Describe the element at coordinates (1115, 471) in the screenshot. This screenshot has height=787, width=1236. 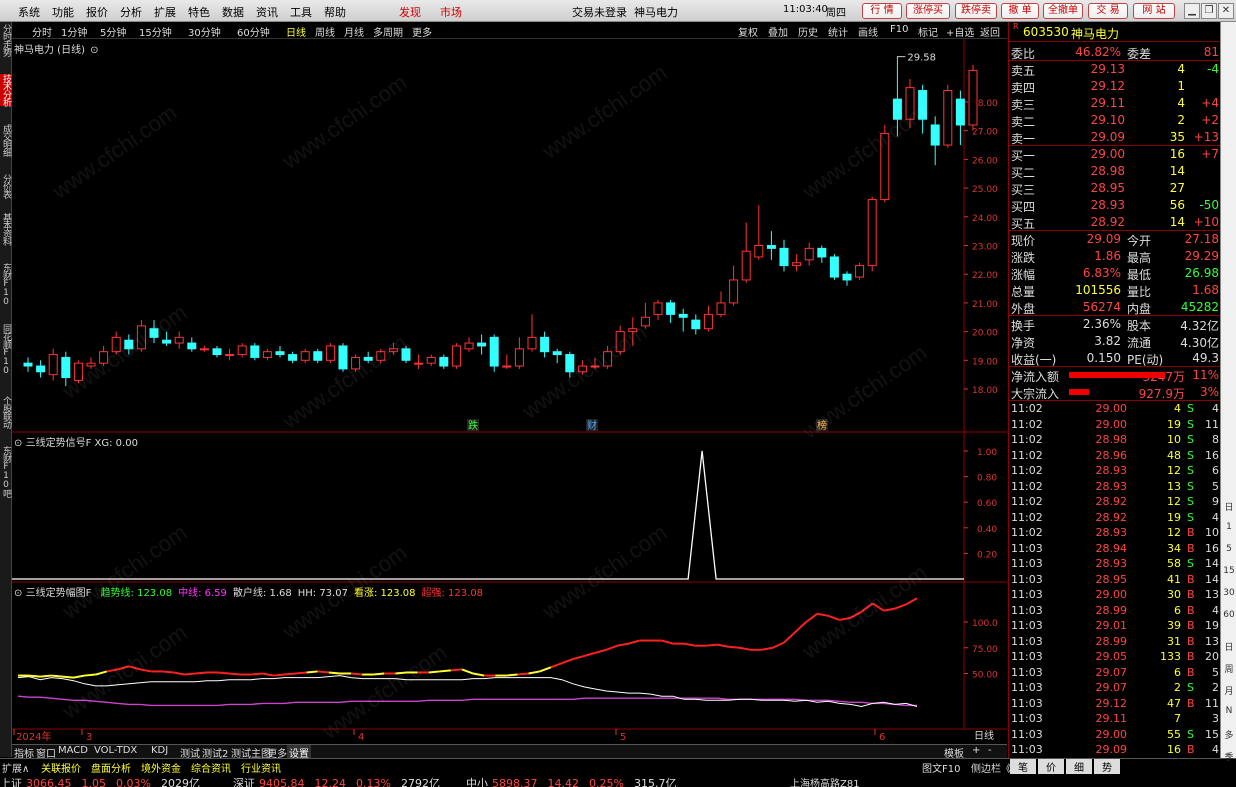
I see `tick-row: 11:02 28.93 12 S 6` at that location.